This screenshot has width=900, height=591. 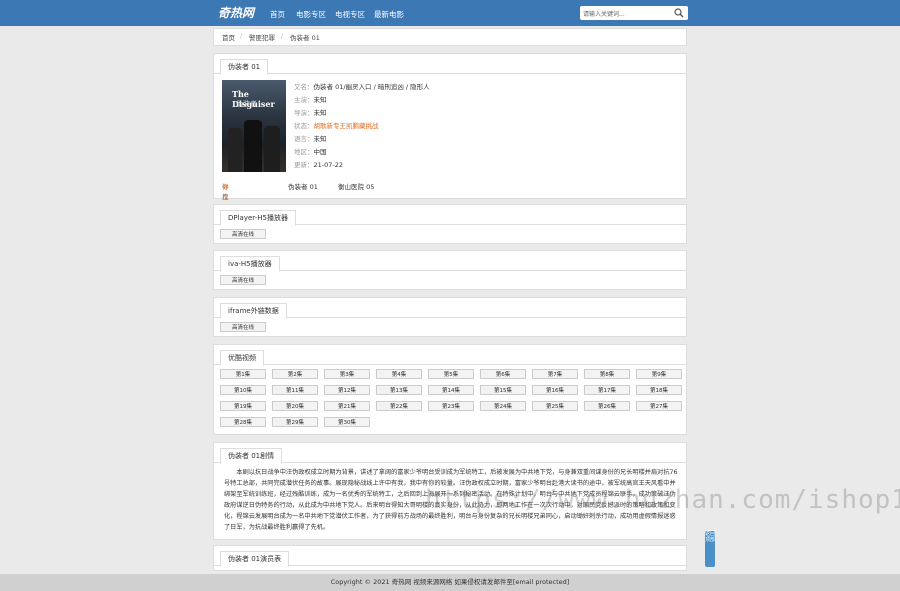 I want to click on episode-button: 第6集, so click(x=503, y=374).